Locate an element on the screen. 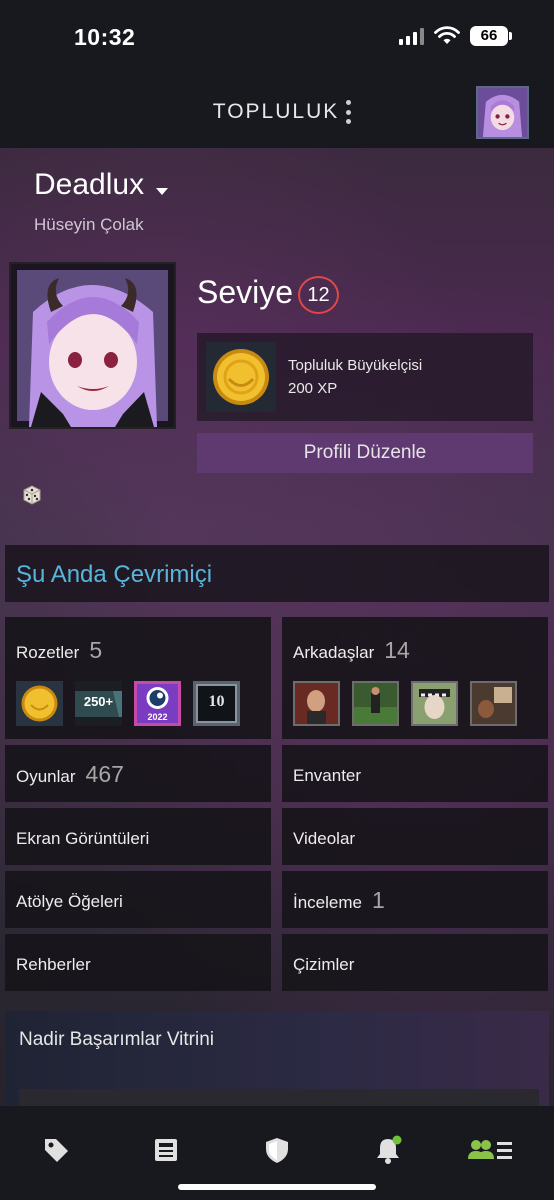 Image resolution: width=554 pixels, height=1200 pixels. top-nav: TOPLULUK is located at coordinates (277, 113).